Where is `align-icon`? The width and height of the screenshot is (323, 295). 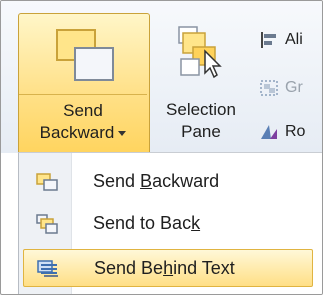 align-icon is located at coordinates (268, 40).